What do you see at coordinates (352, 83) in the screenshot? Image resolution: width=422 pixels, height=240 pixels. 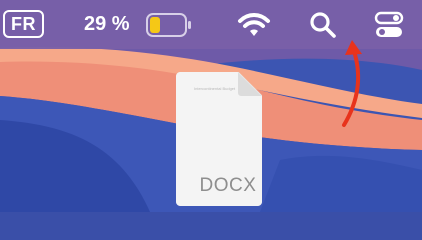 I see `annotation-arrow` at bounding box center [352, 83].